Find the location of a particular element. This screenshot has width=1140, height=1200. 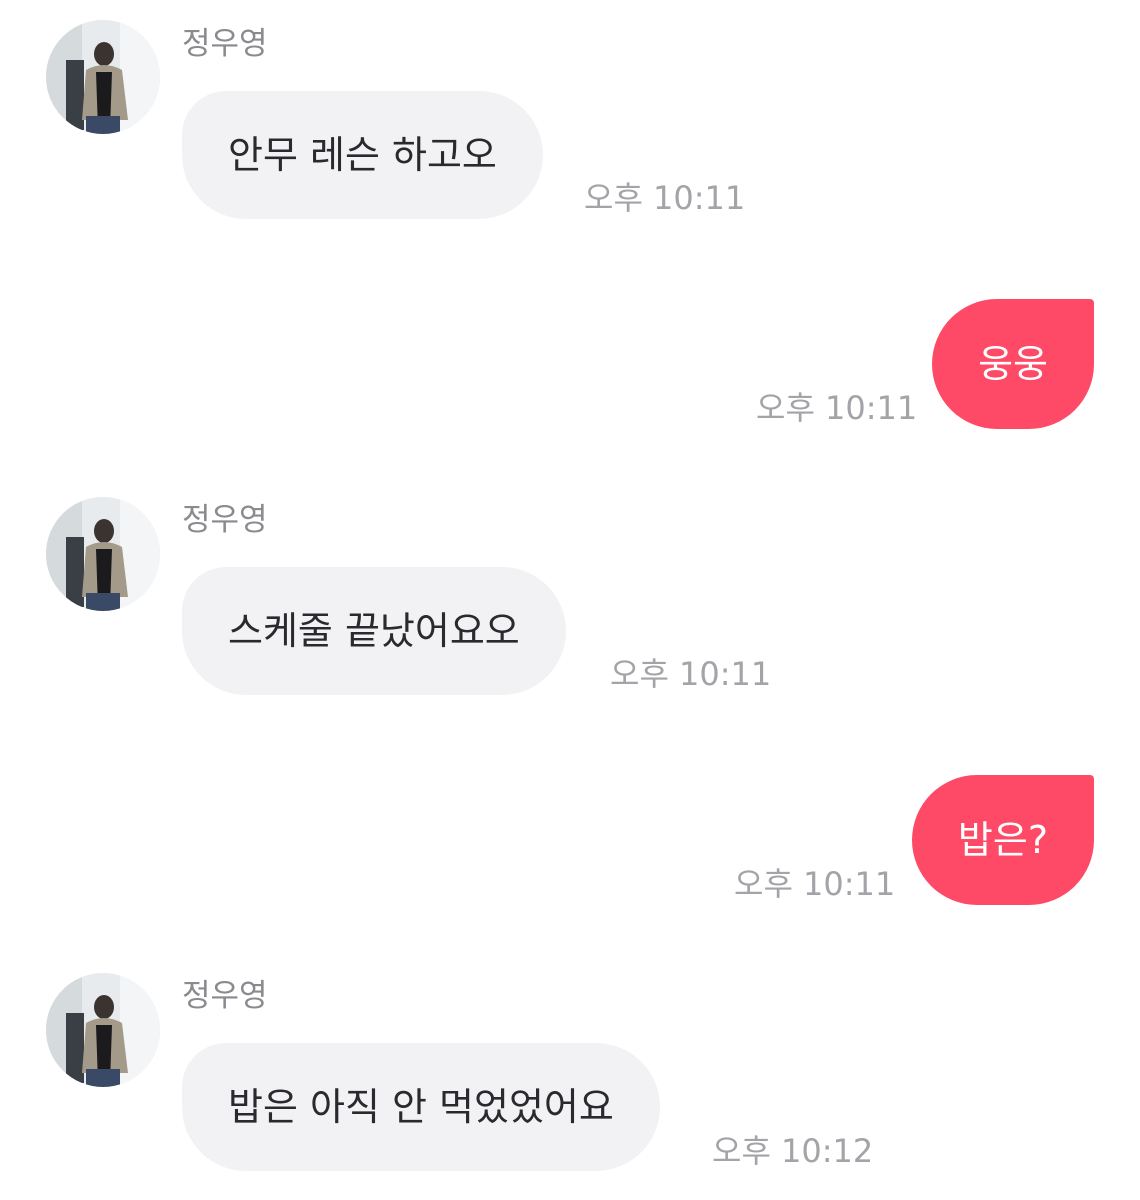

message-bubble: 안무 레슨 하고오 is located at coordinates (362, 155).